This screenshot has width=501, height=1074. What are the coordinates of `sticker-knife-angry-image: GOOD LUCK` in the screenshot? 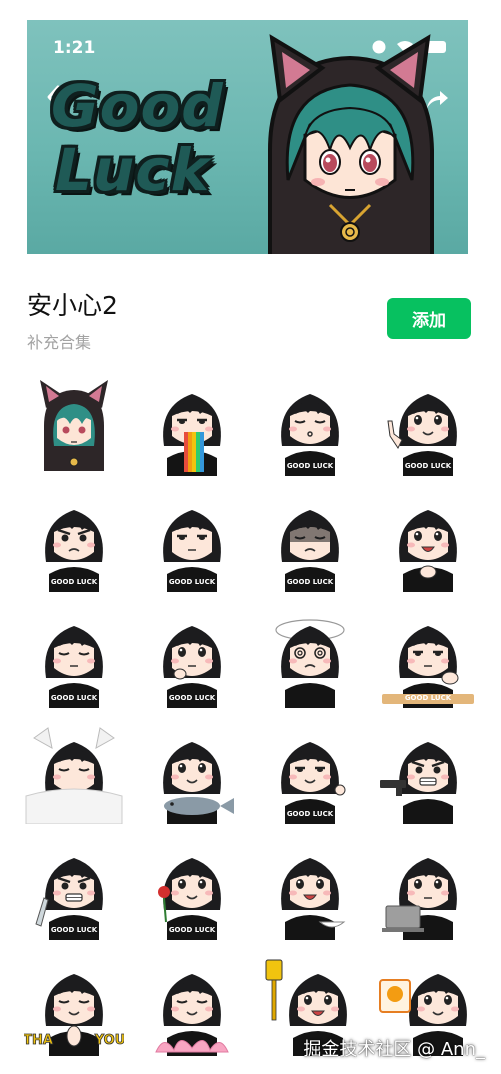 It's located at (69, 899).